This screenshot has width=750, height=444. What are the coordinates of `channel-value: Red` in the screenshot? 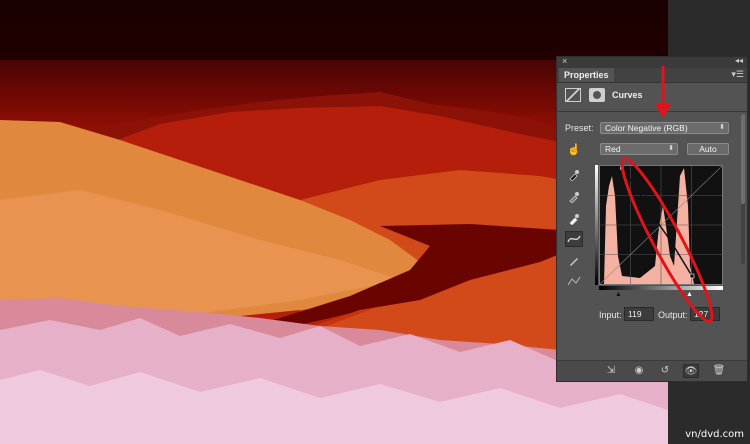 It's located at (613, 149).